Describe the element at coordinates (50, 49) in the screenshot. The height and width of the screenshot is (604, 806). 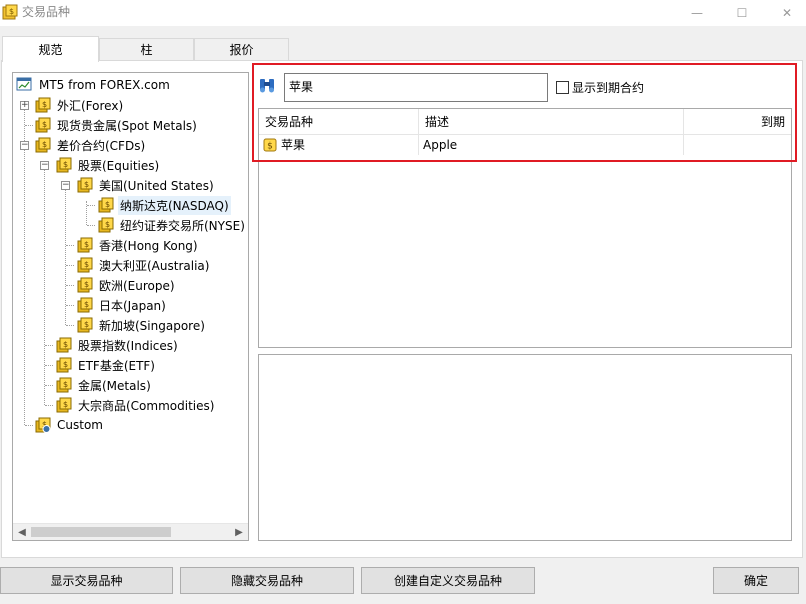
I see `tab-spec: 规范` at that location.